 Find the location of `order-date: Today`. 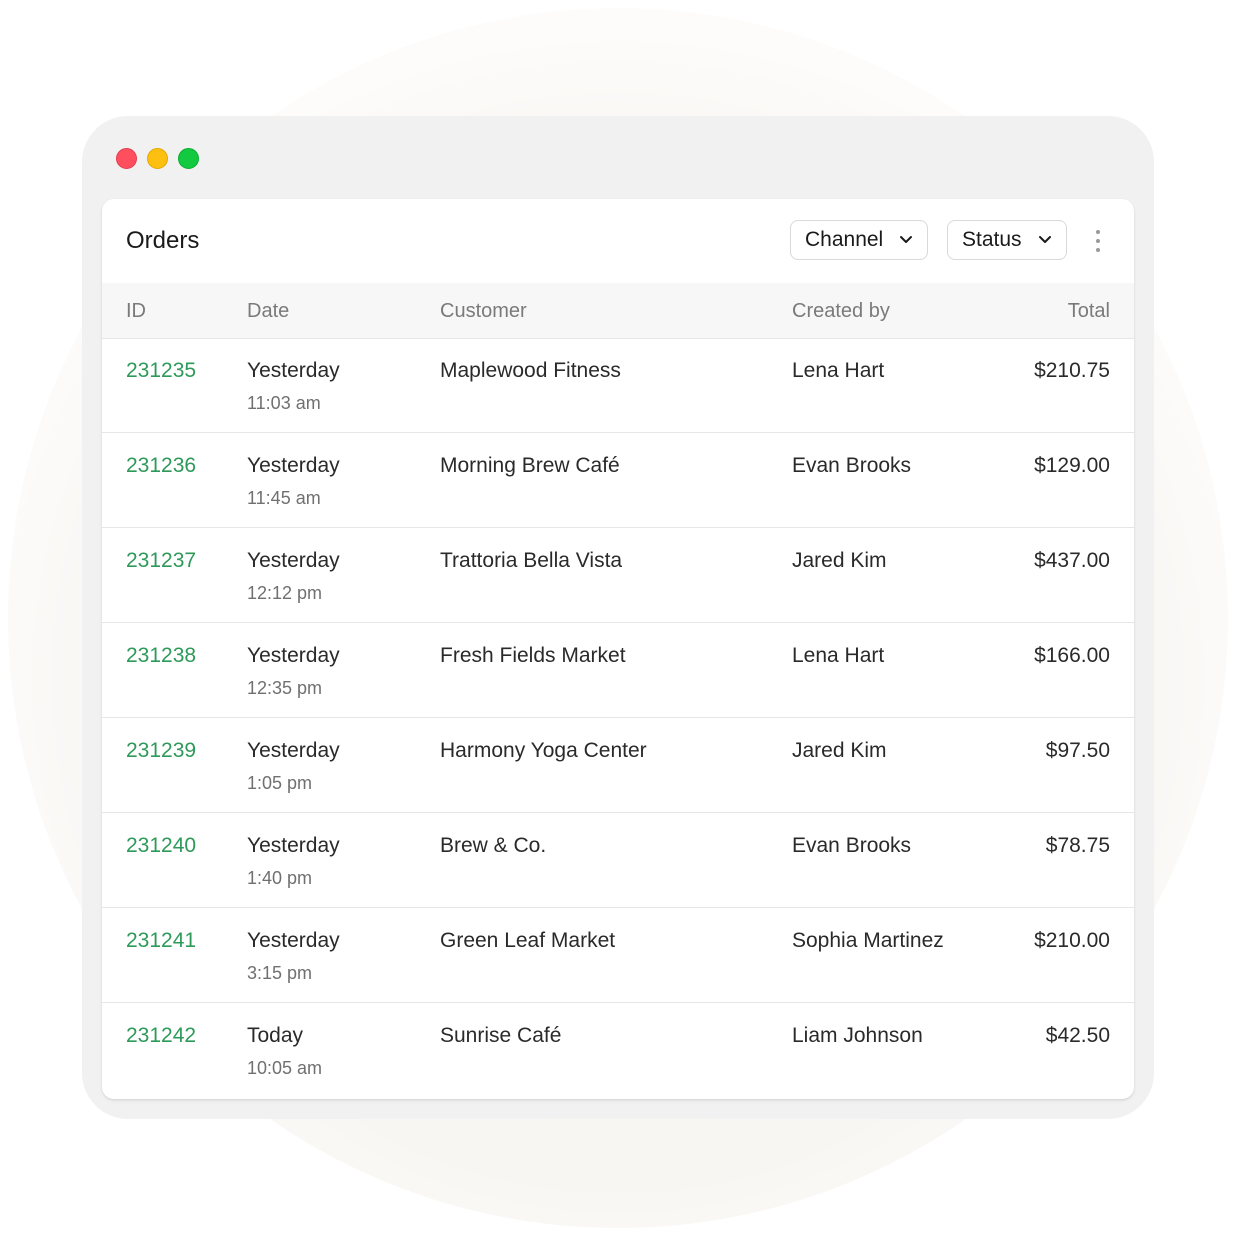

order-date: Today is located at coordinates (275, 1035).